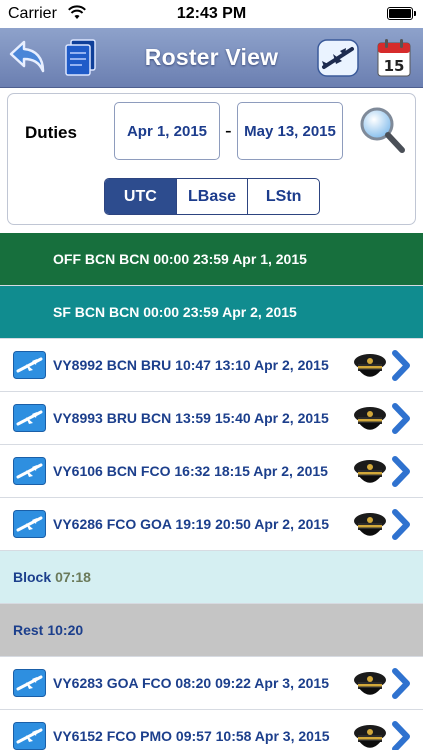 The width and height of the screenshot is (423, 750). I want to click on time-reference-control: UTC LBase LStn, so click(212, 196).